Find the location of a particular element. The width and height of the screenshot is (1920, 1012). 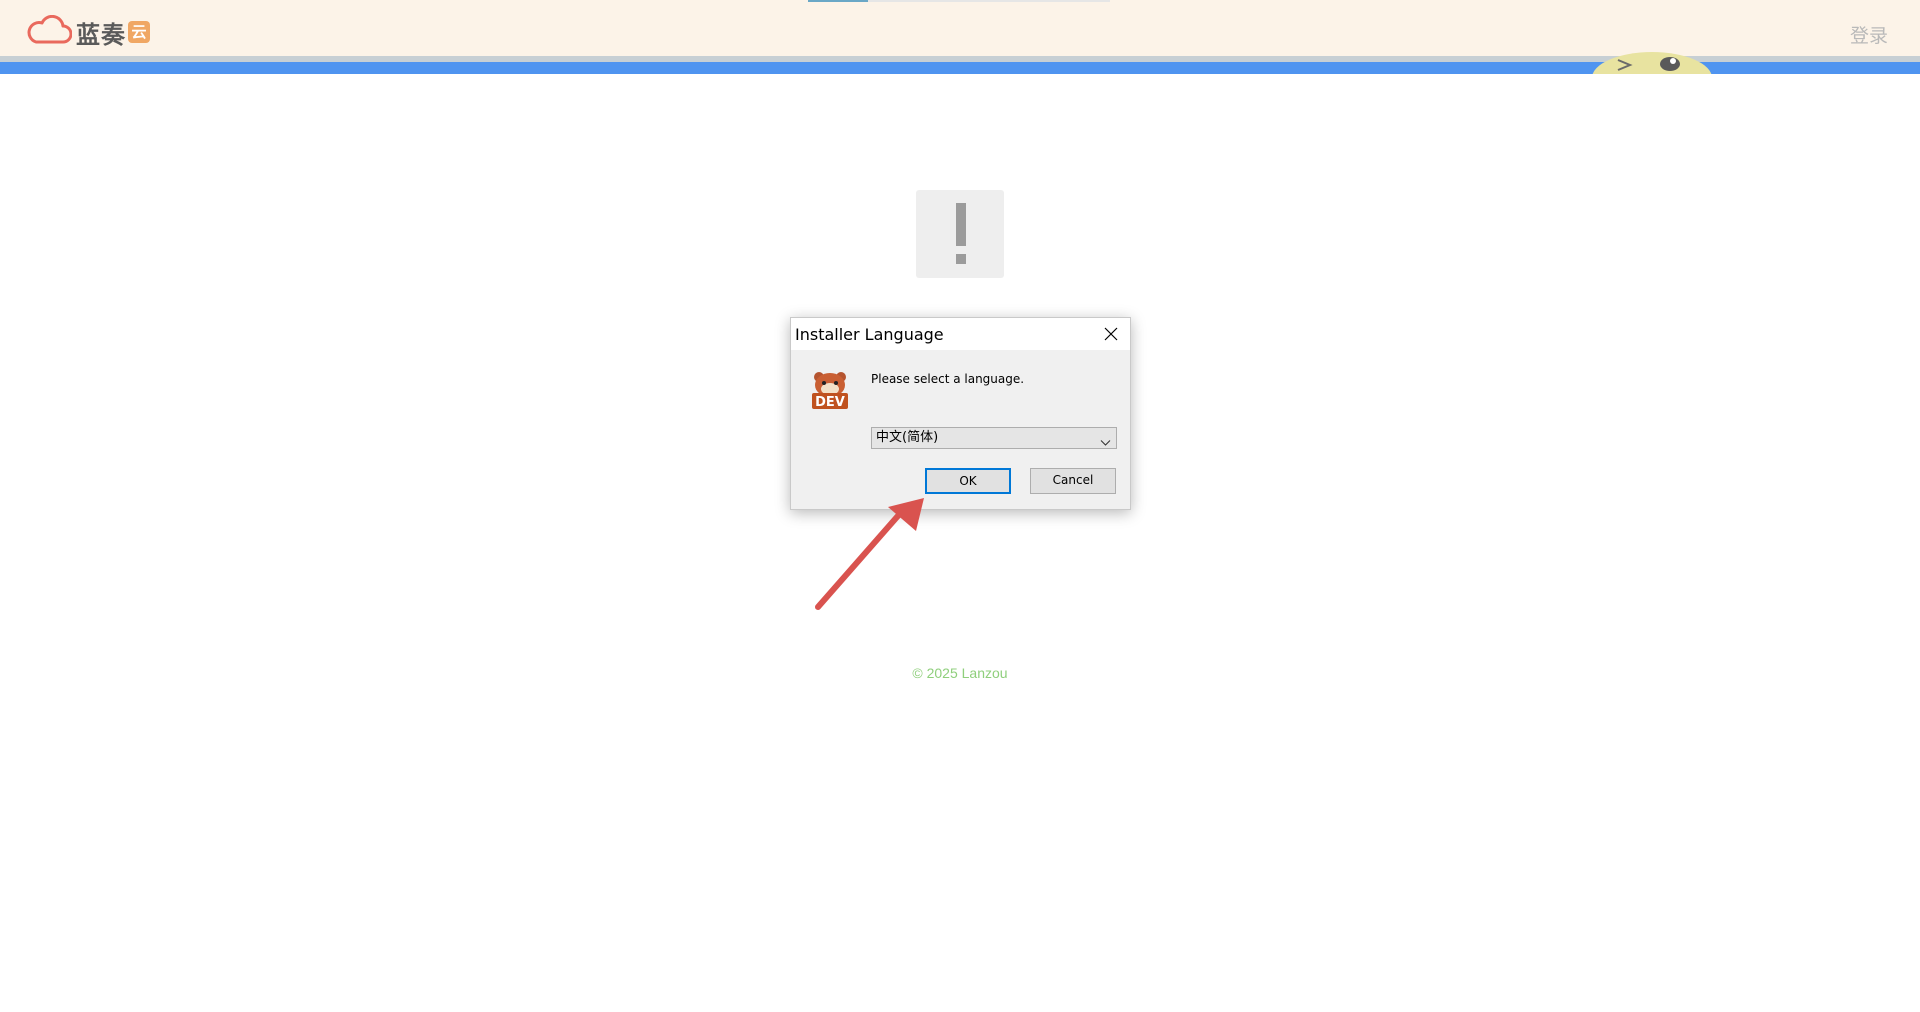

site-logo: 蓝奏 云 is located at coordinates (88, 32).